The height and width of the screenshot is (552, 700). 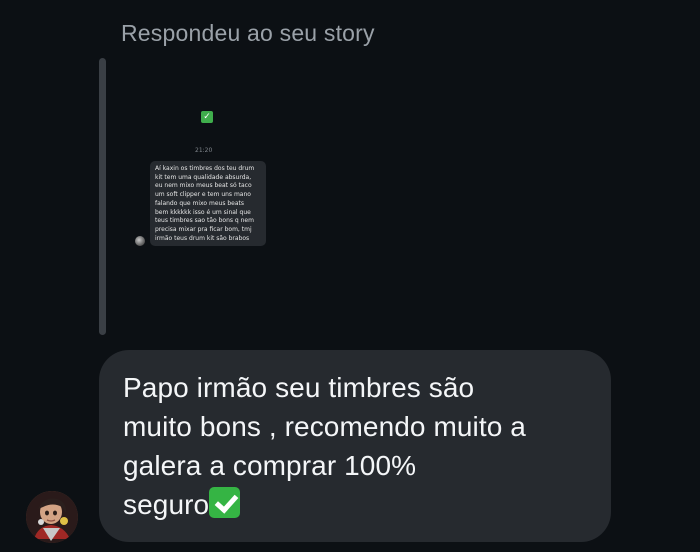 I want to click on avatar, so click(x=52, y=517).